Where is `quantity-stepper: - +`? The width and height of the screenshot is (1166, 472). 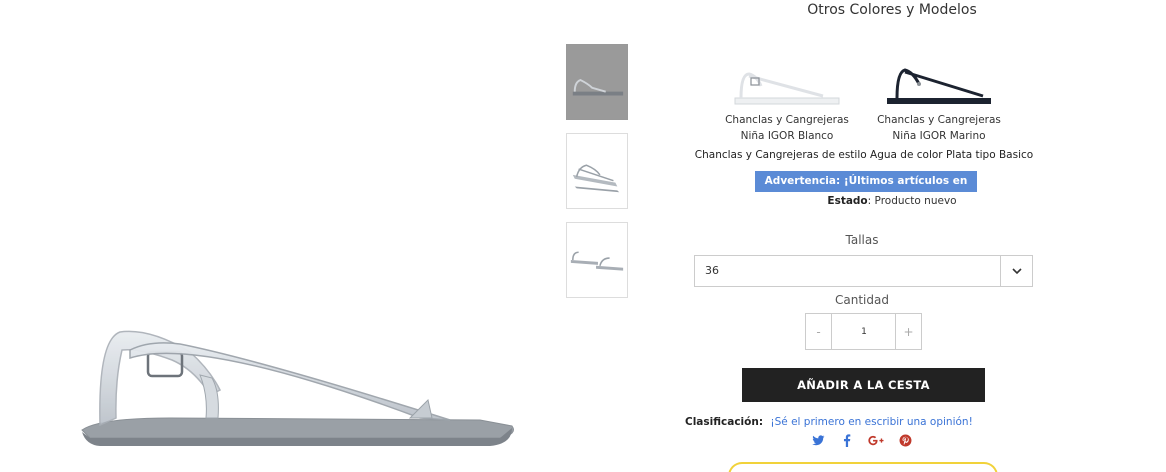
quantity-stepper: - + is located at coordinates (863, 331).